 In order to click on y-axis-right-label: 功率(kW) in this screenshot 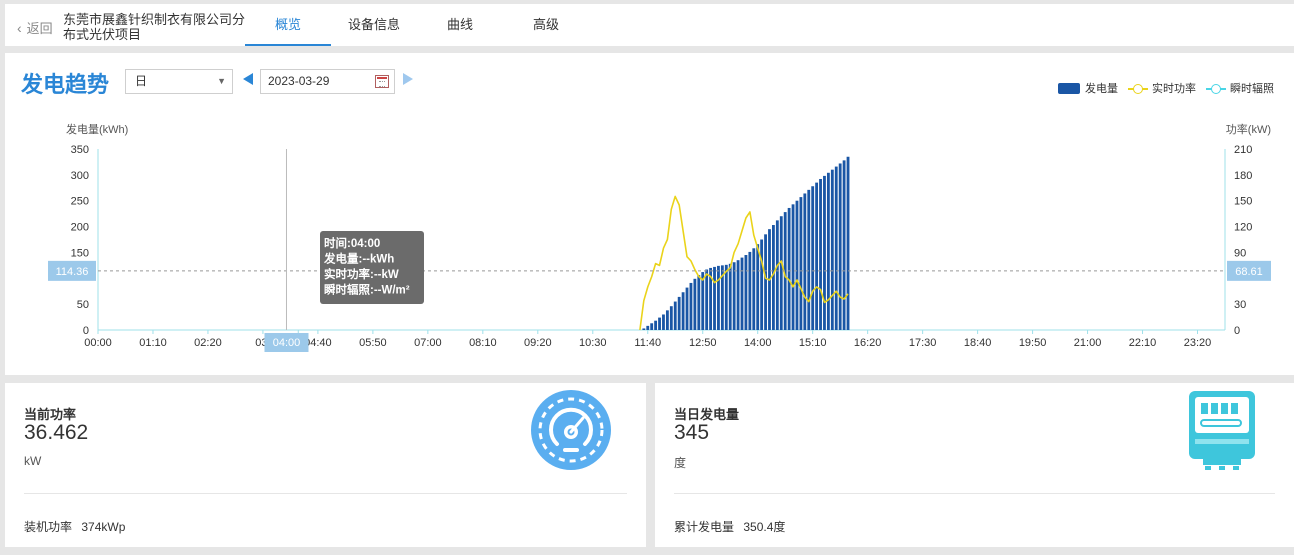, I will do `click(1248, 129)`.